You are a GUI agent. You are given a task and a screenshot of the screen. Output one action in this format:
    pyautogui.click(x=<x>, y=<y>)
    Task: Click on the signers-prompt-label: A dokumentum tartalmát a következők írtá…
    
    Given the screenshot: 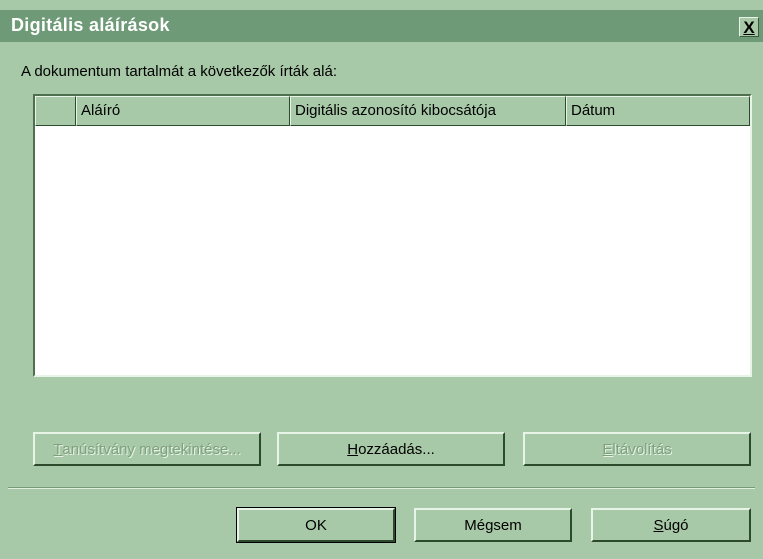 What is the action you would take?
    pyautogui.click(x=179, y=71)
    